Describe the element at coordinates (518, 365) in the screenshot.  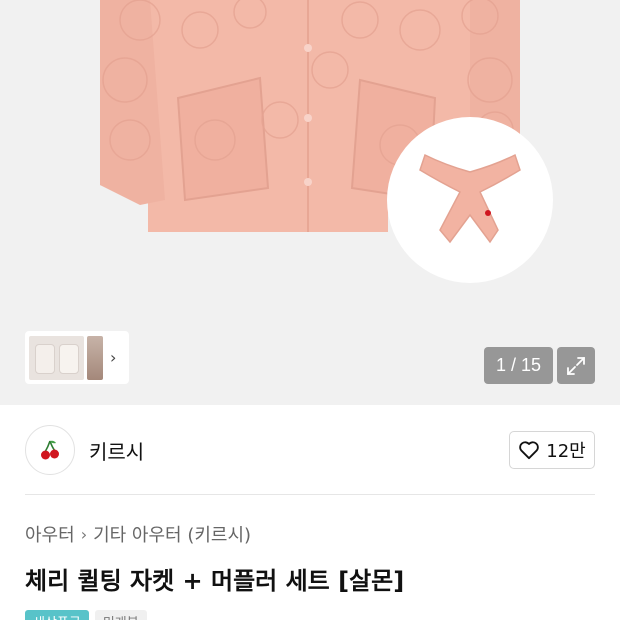
I see `image-counter: 1 / 15` at that location.